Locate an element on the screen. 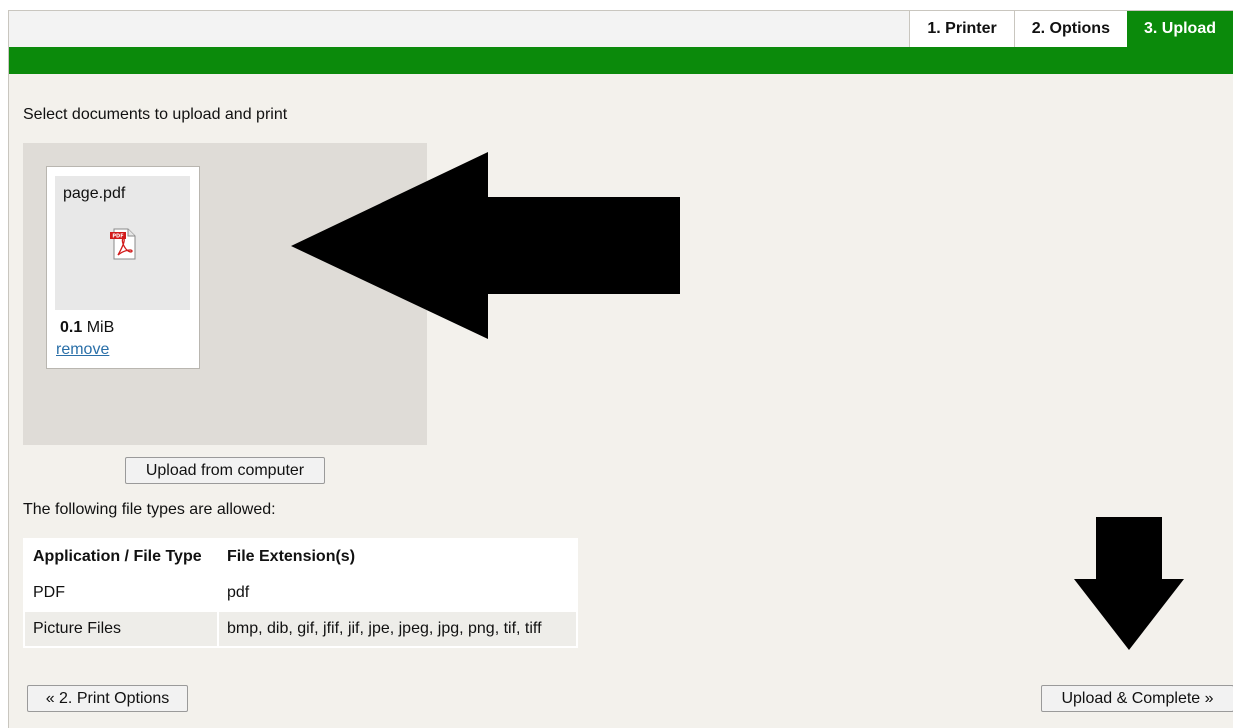 This screenshot has height=728, width=1233. file-card: page.pdf PDF 0.1 MiB remove is located at coordinates (123, 267).